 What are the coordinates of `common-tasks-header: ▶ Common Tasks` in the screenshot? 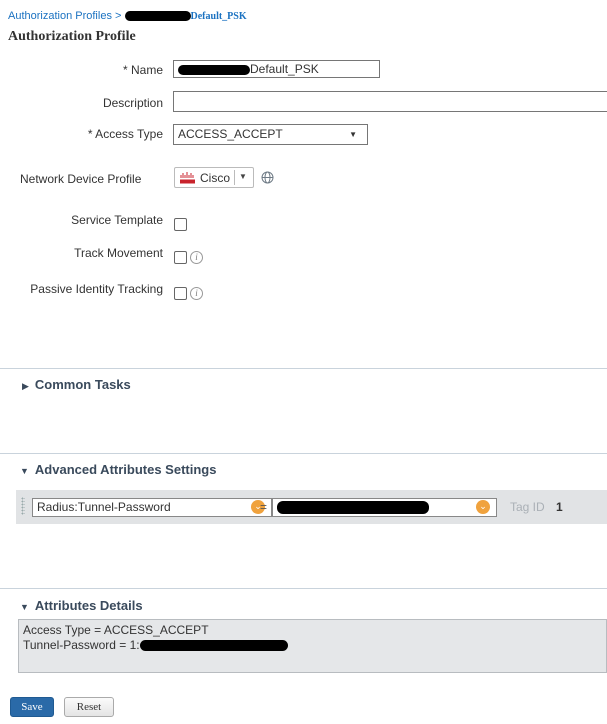 It's located at (76, 384).